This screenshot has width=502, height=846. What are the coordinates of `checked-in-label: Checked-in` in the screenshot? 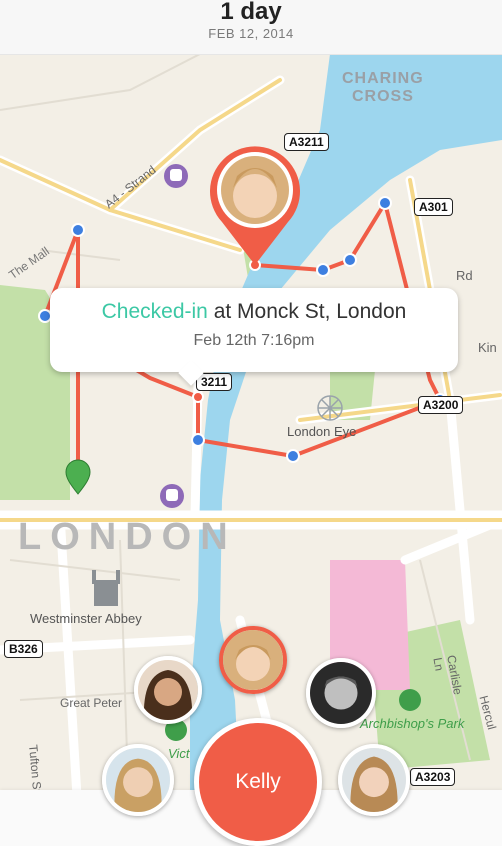 It's located at (154, 311).